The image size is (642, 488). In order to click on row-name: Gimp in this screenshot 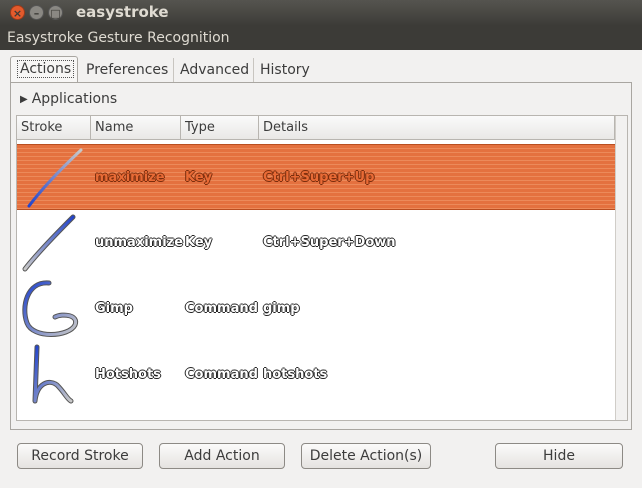, I will do `click(114, 308)`.